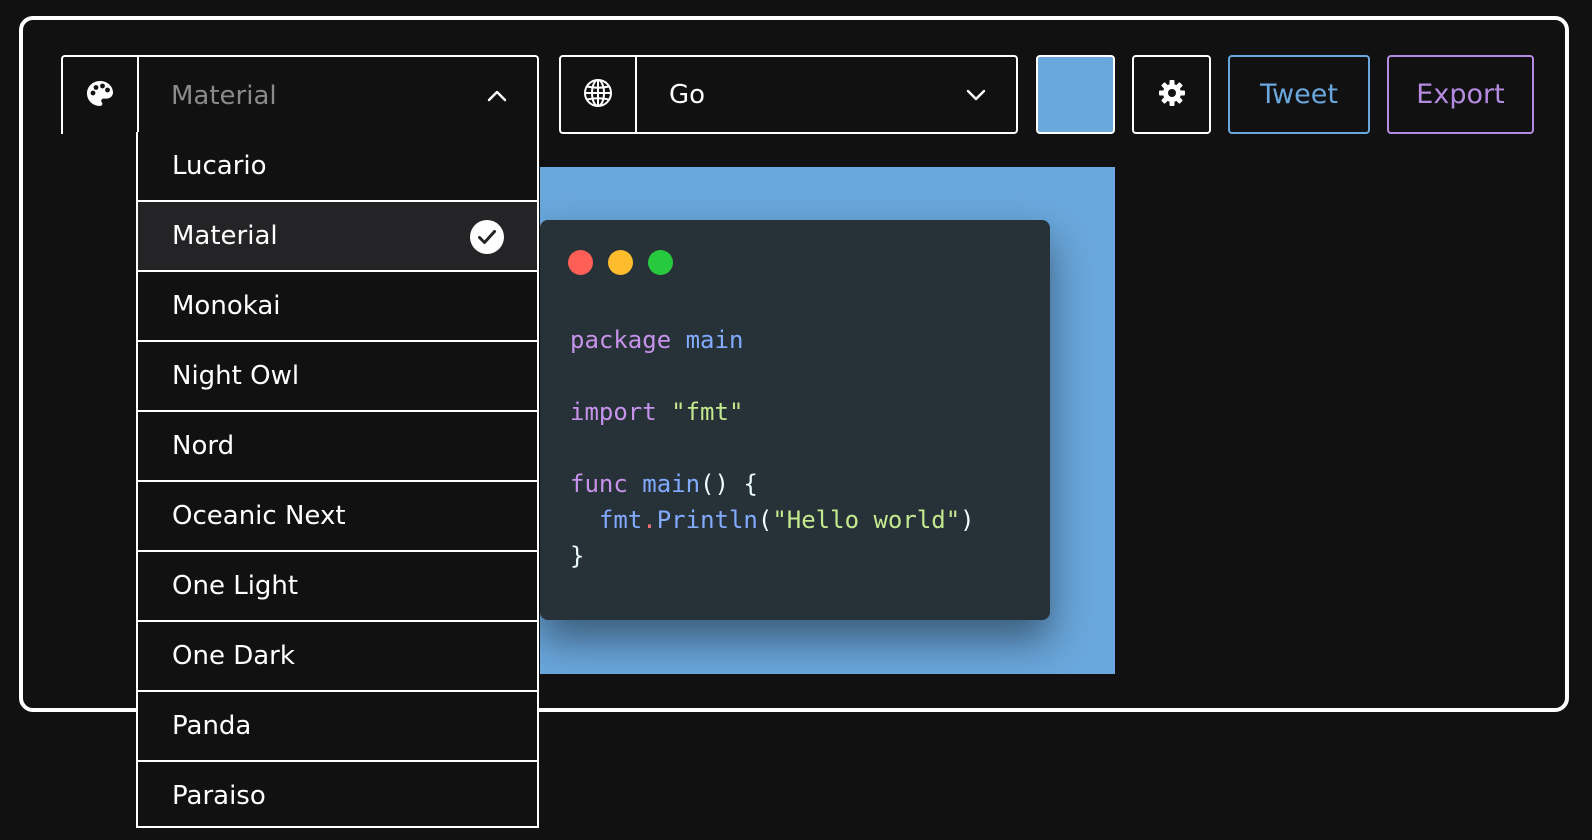 The width and height of the screenshot is (1592, 840). Describe the element at coordinates (497, 96) in the screenshot. I see `chevron-up-icon` at that location.